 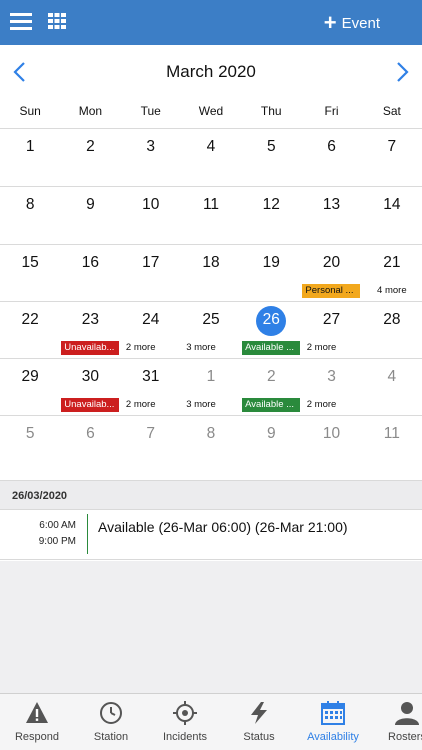 I want to click on tab-availability: Availability, so click(x=333, y=722).